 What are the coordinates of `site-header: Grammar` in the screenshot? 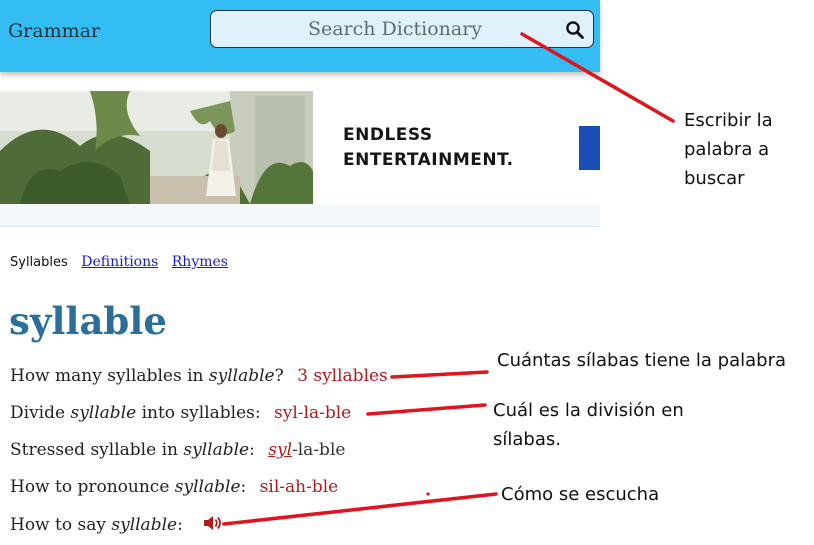 It's located at (300, 36).